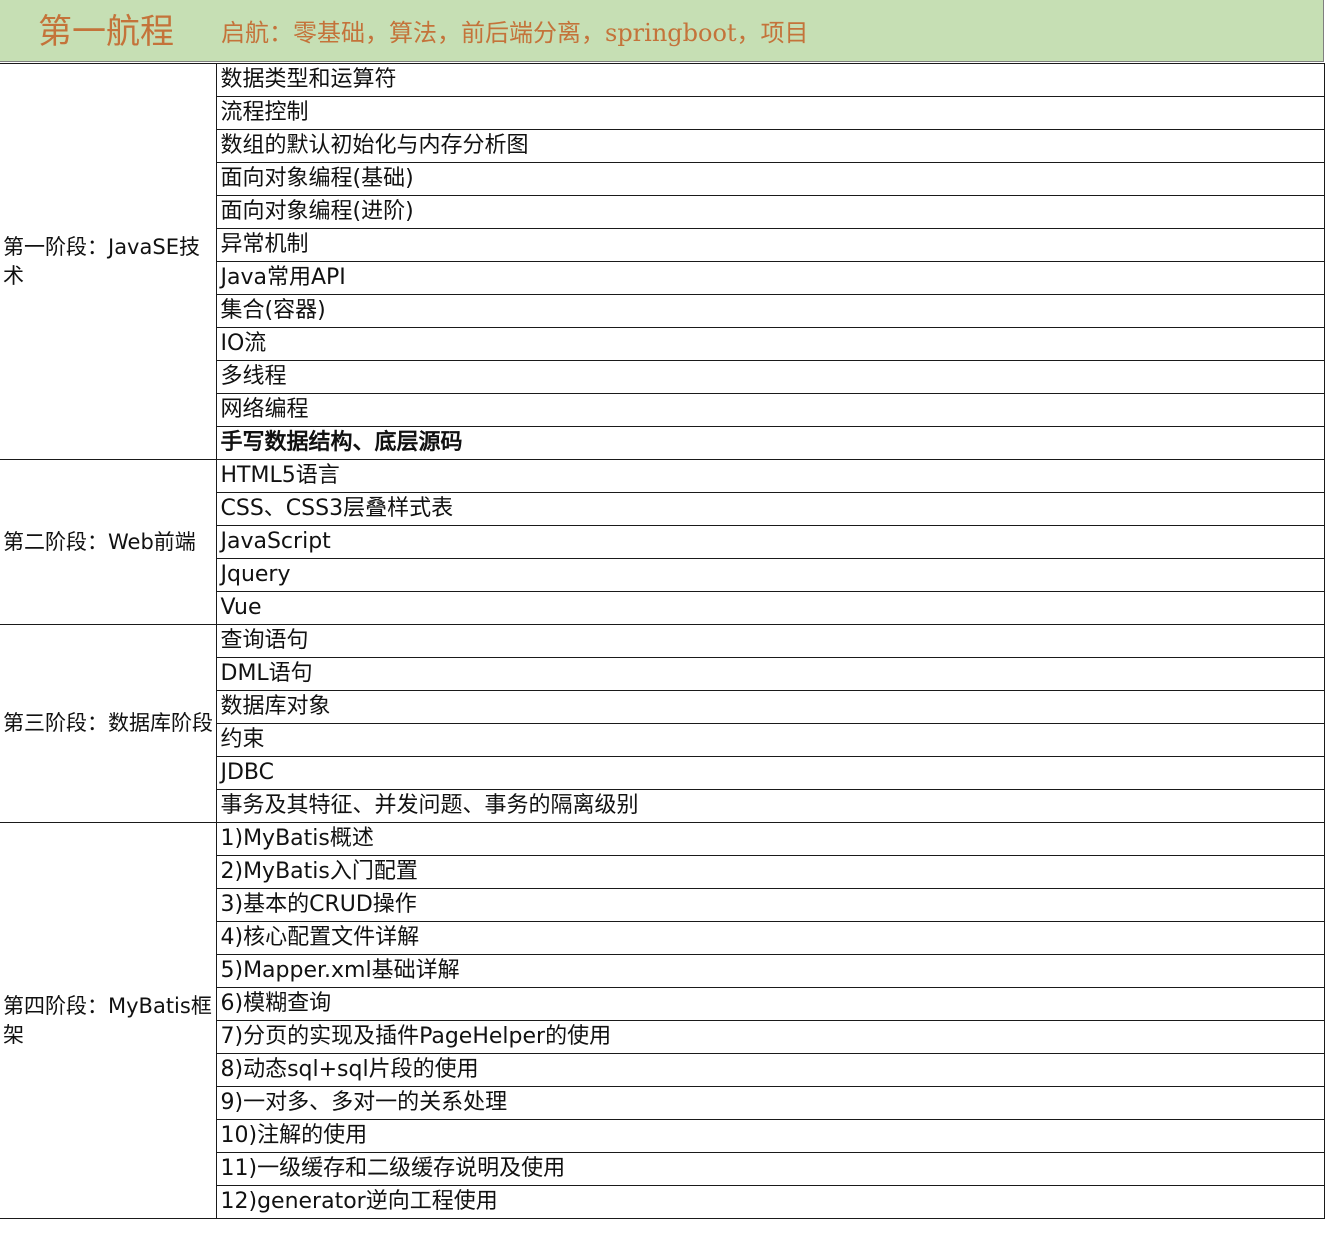 This screenshot has height=1254, width=1330. I want to click on topic-cell: 网络编程, so click(770, 410).